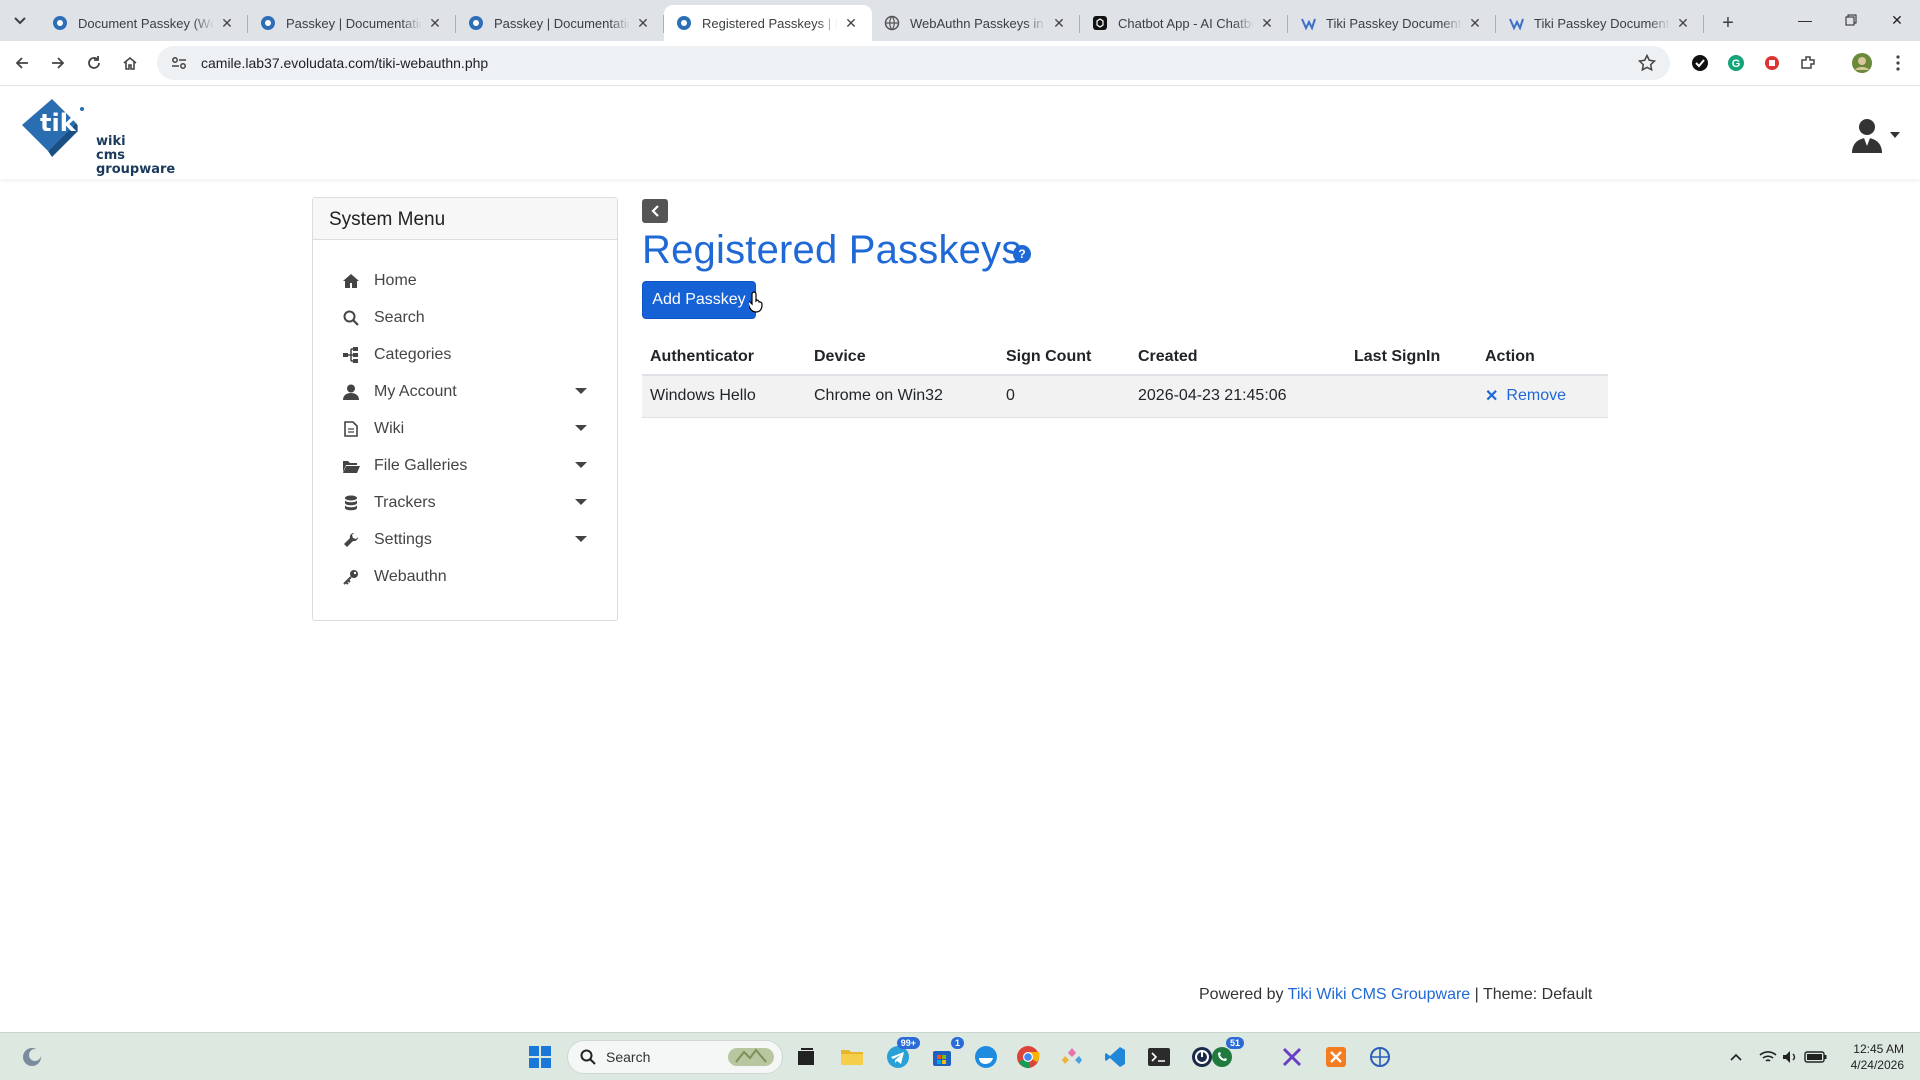 This screenshot has width=1920, height=1080. Describe the element at coordinates (1728, 23) in the screenshot. I see `new-tab-plus-icon: +` at that location.